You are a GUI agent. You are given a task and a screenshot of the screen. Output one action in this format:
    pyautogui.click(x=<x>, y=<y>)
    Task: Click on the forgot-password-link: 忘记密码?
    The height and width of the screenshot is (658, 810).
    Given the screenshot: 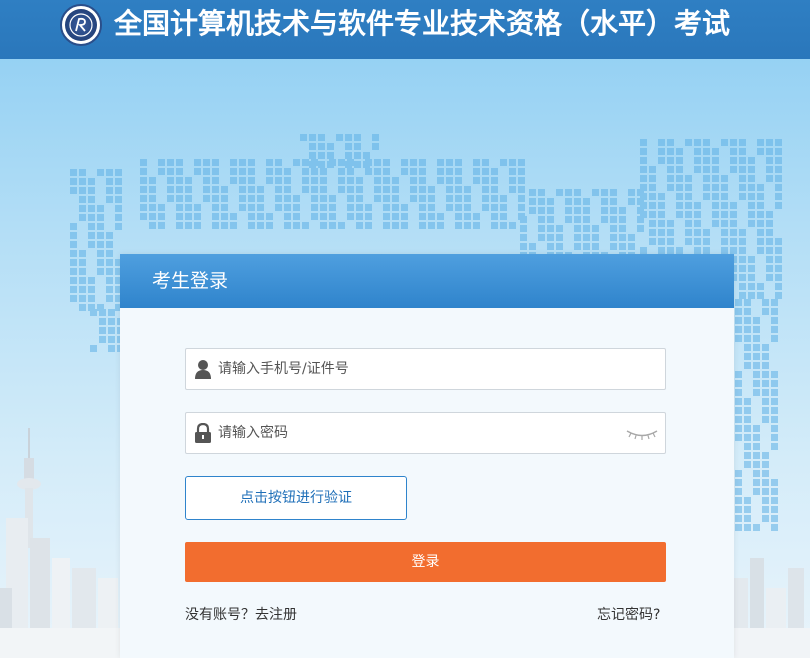 What is the action you would take?
    pyautogui.click(x=628, y=614)
    